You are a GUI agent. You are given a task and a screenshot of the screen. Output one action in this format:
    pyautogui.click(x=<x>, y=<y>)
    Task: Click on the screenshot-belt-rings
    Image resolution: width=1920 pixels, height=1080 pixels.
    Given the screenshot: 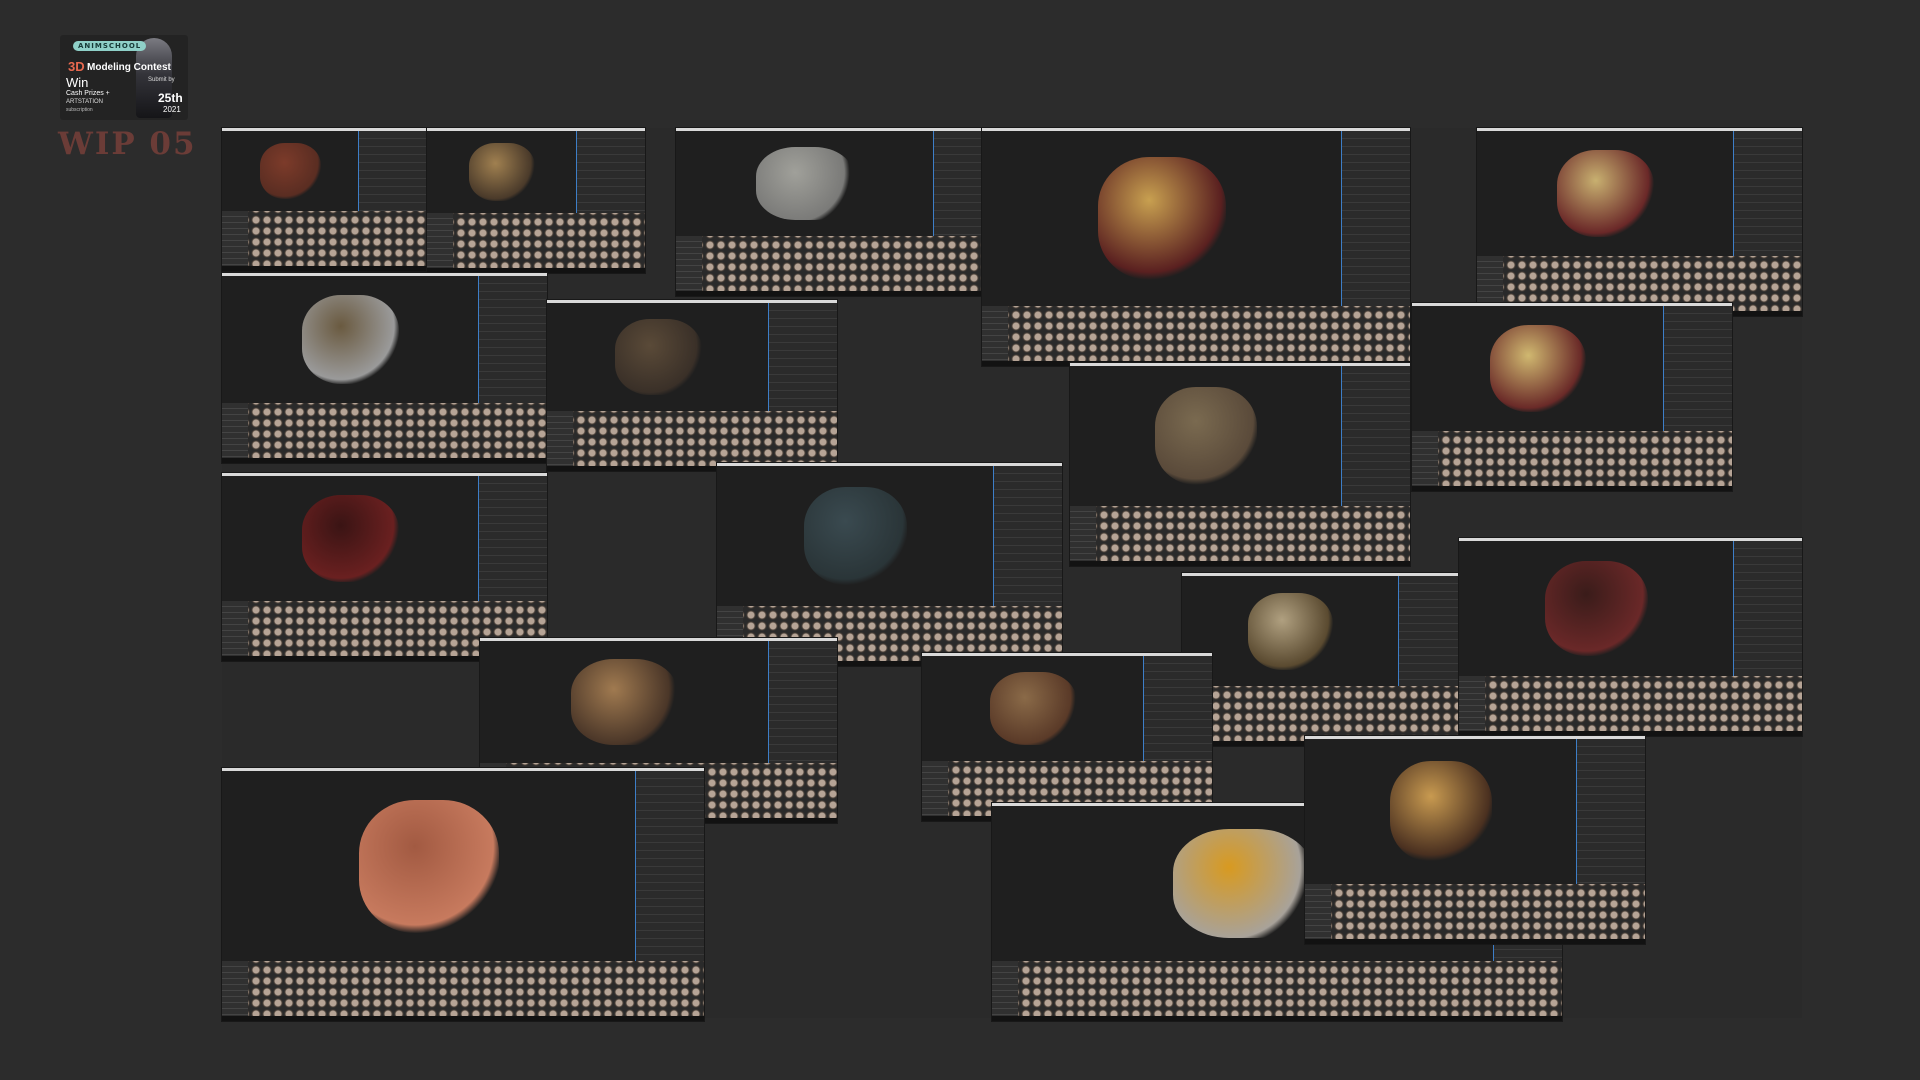 What is the action you would take?
    pyautogui.click(x=1475, y=840)
    